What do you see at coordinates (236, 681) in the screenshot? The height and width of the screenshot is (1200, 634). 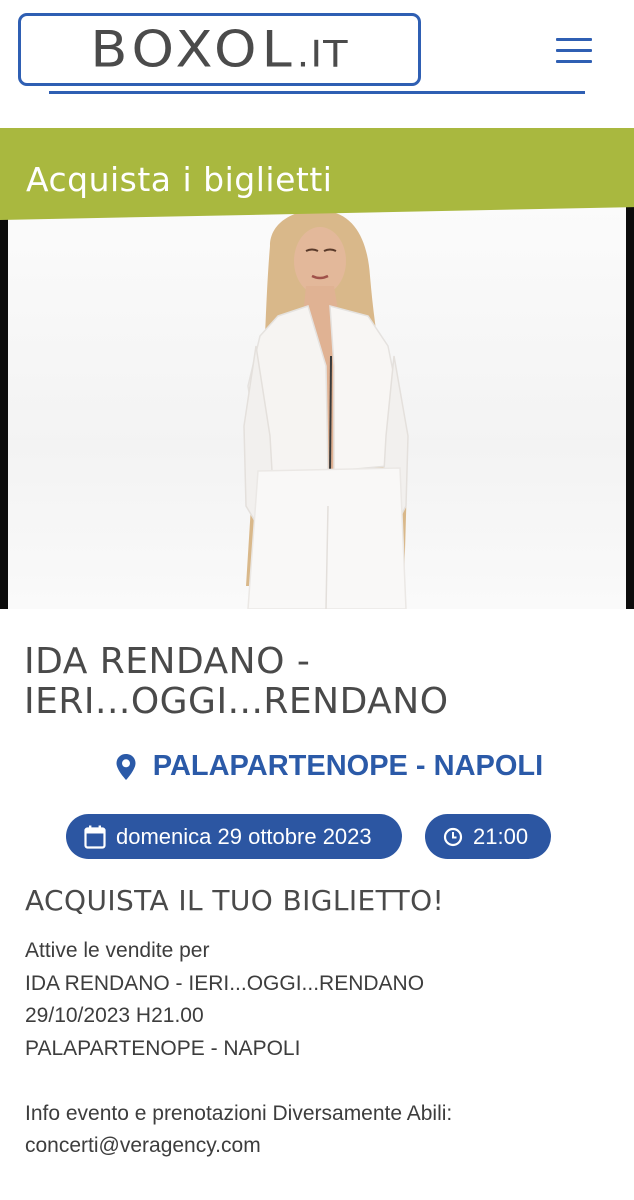 I see `event-title: IDA RENDANO - IERI...OGGI...RENDANO` at bounding box center [236, 681].